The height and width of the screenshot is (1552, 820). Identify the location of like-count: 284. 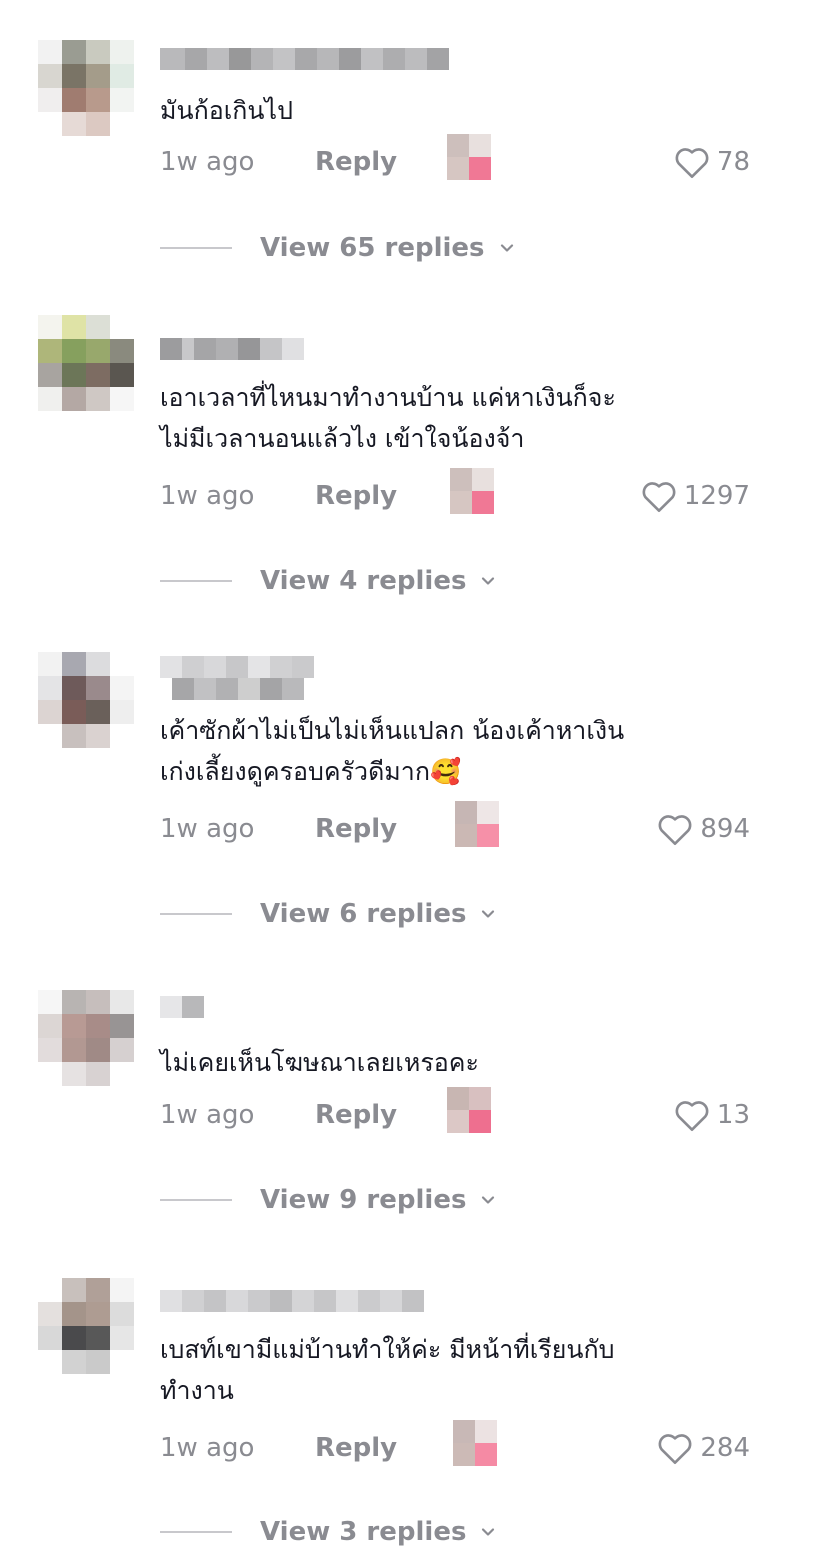
(725, 1448).